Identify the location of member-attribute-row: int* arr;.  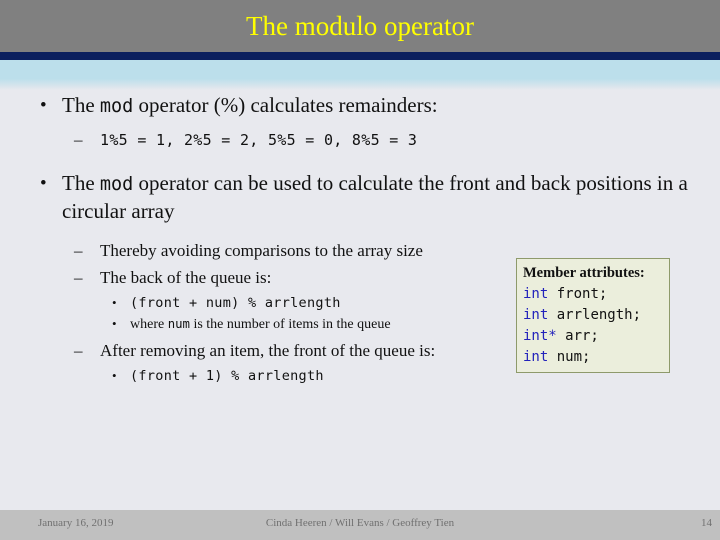
(596, 336).